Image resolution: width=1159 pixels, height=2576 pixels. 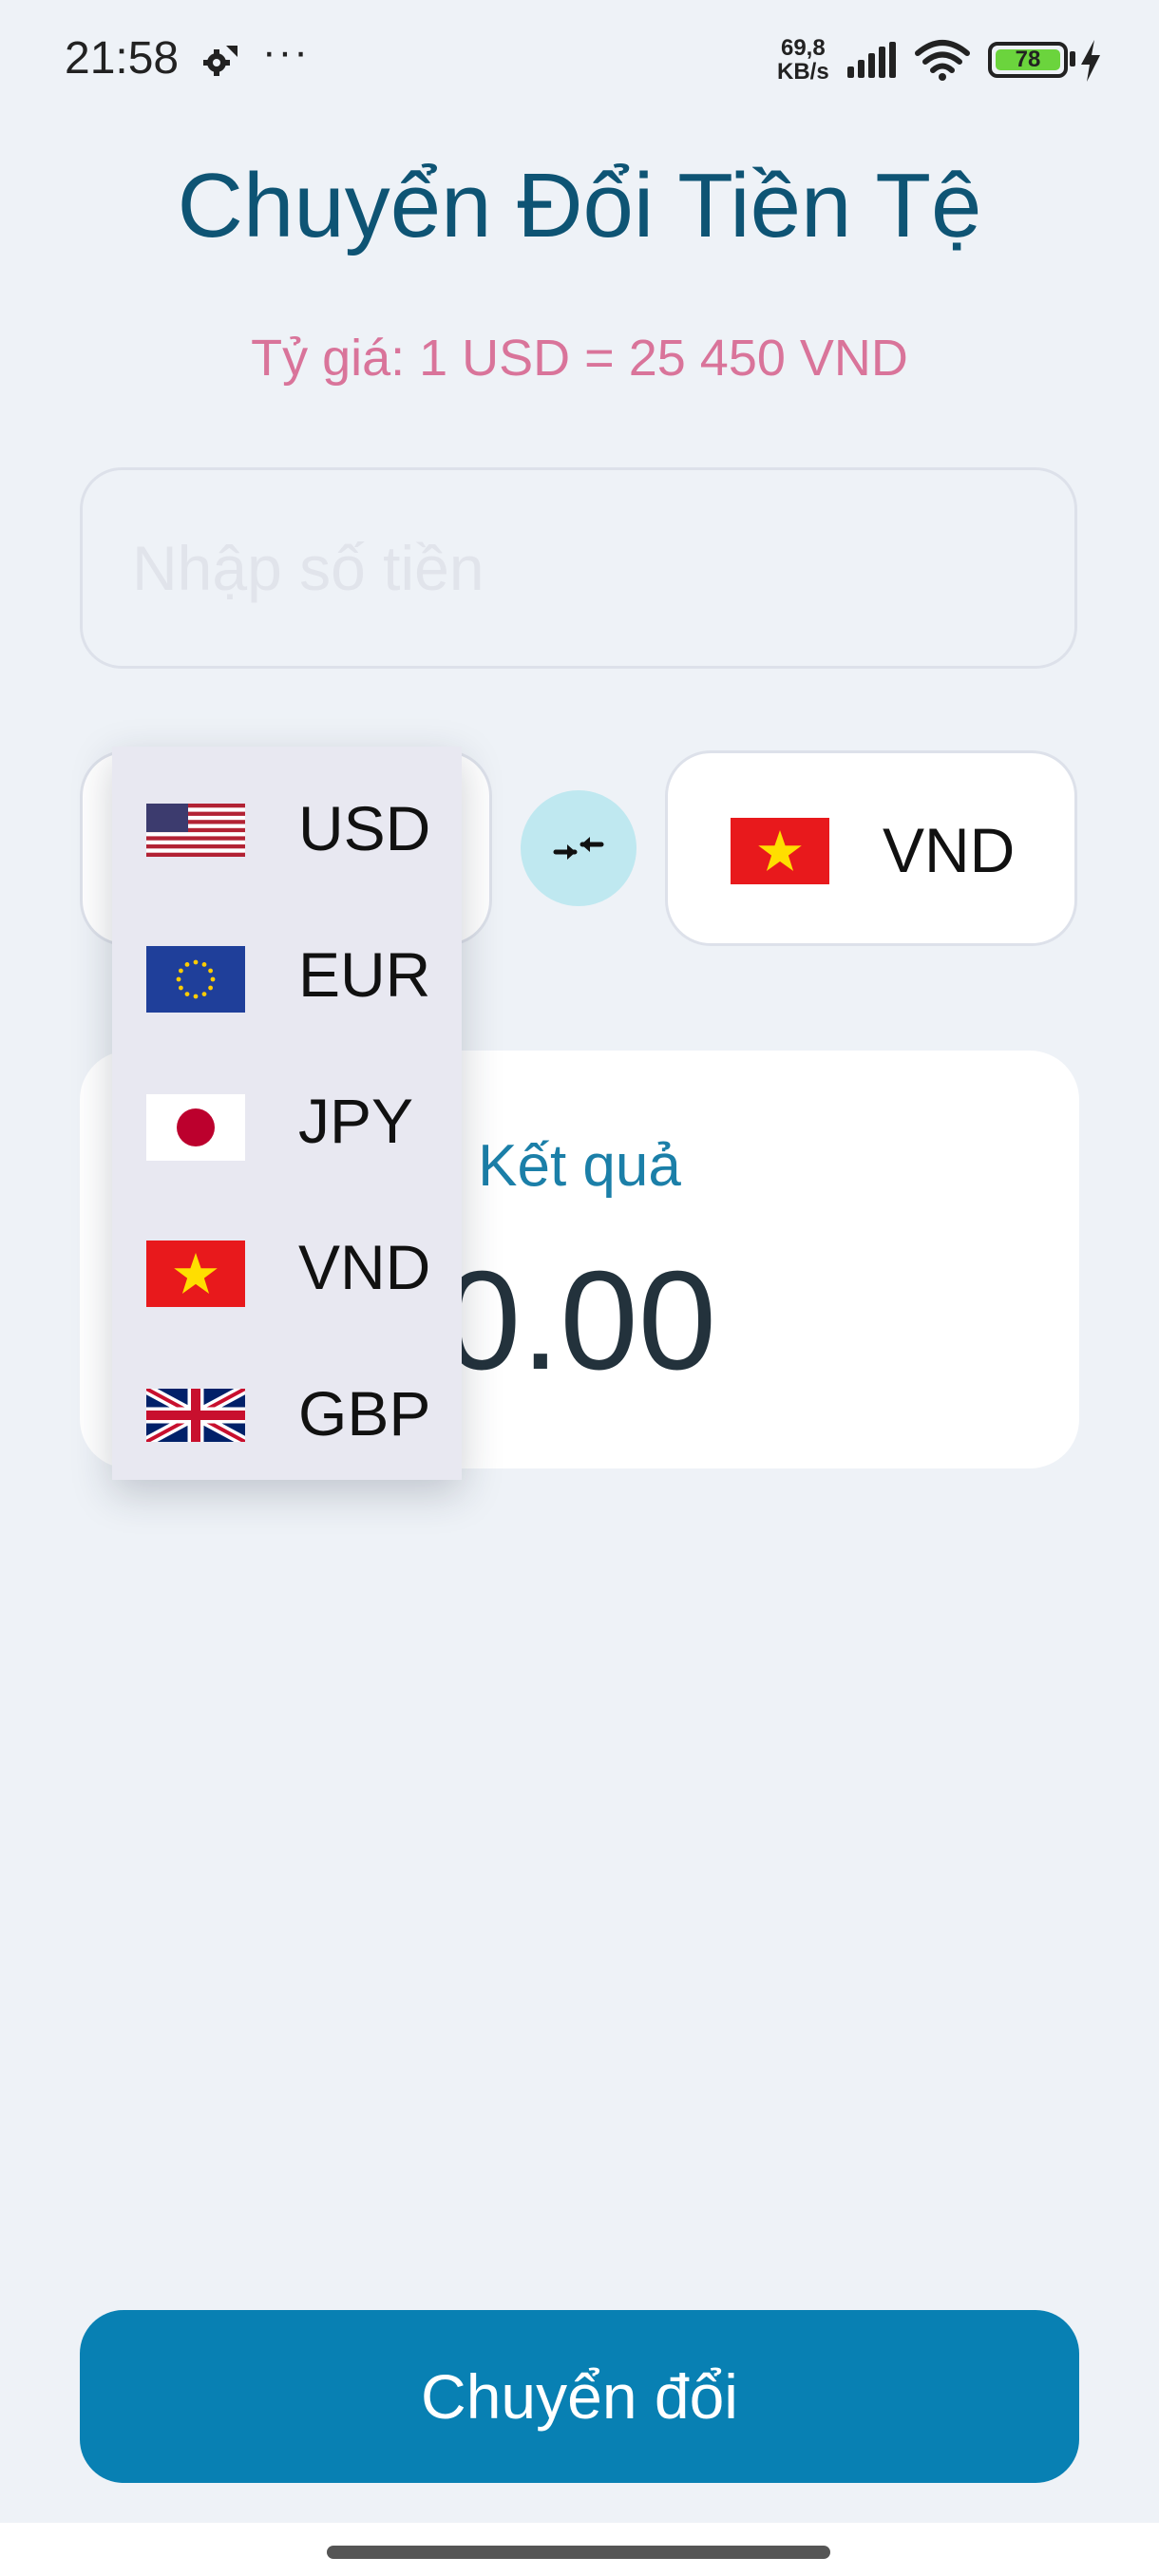 What do you see at coordinates (287, 827) in the screenshot?
I see `dropdown-item-usd: USD` at bounding box center [287, 827].